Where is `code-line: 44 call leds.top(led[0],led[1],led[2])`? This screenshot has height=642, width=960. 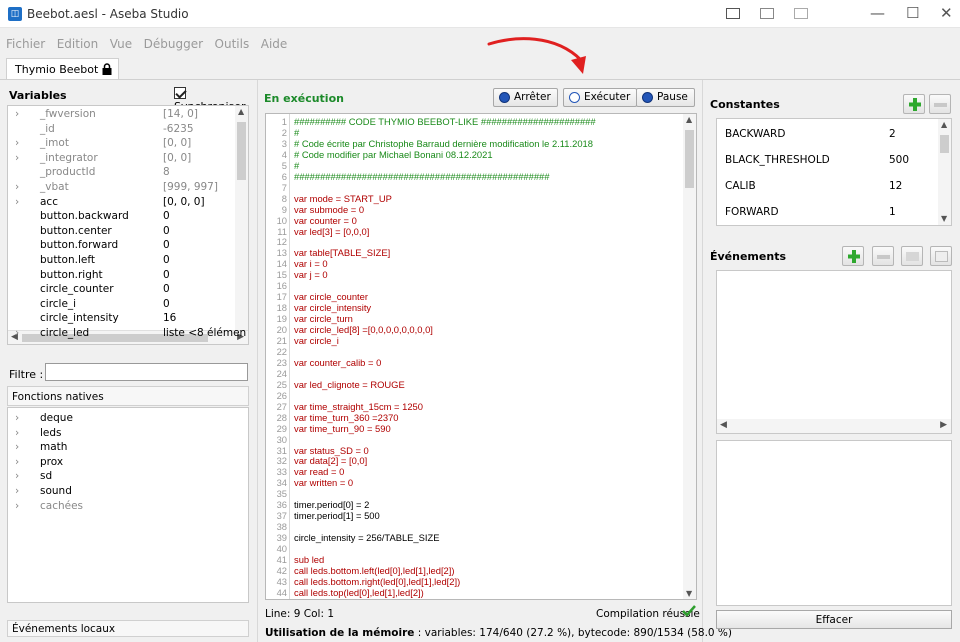
code-line: 44 call leds.top(led[0],led[1],led[2]) is located at coordinates (471, 592).